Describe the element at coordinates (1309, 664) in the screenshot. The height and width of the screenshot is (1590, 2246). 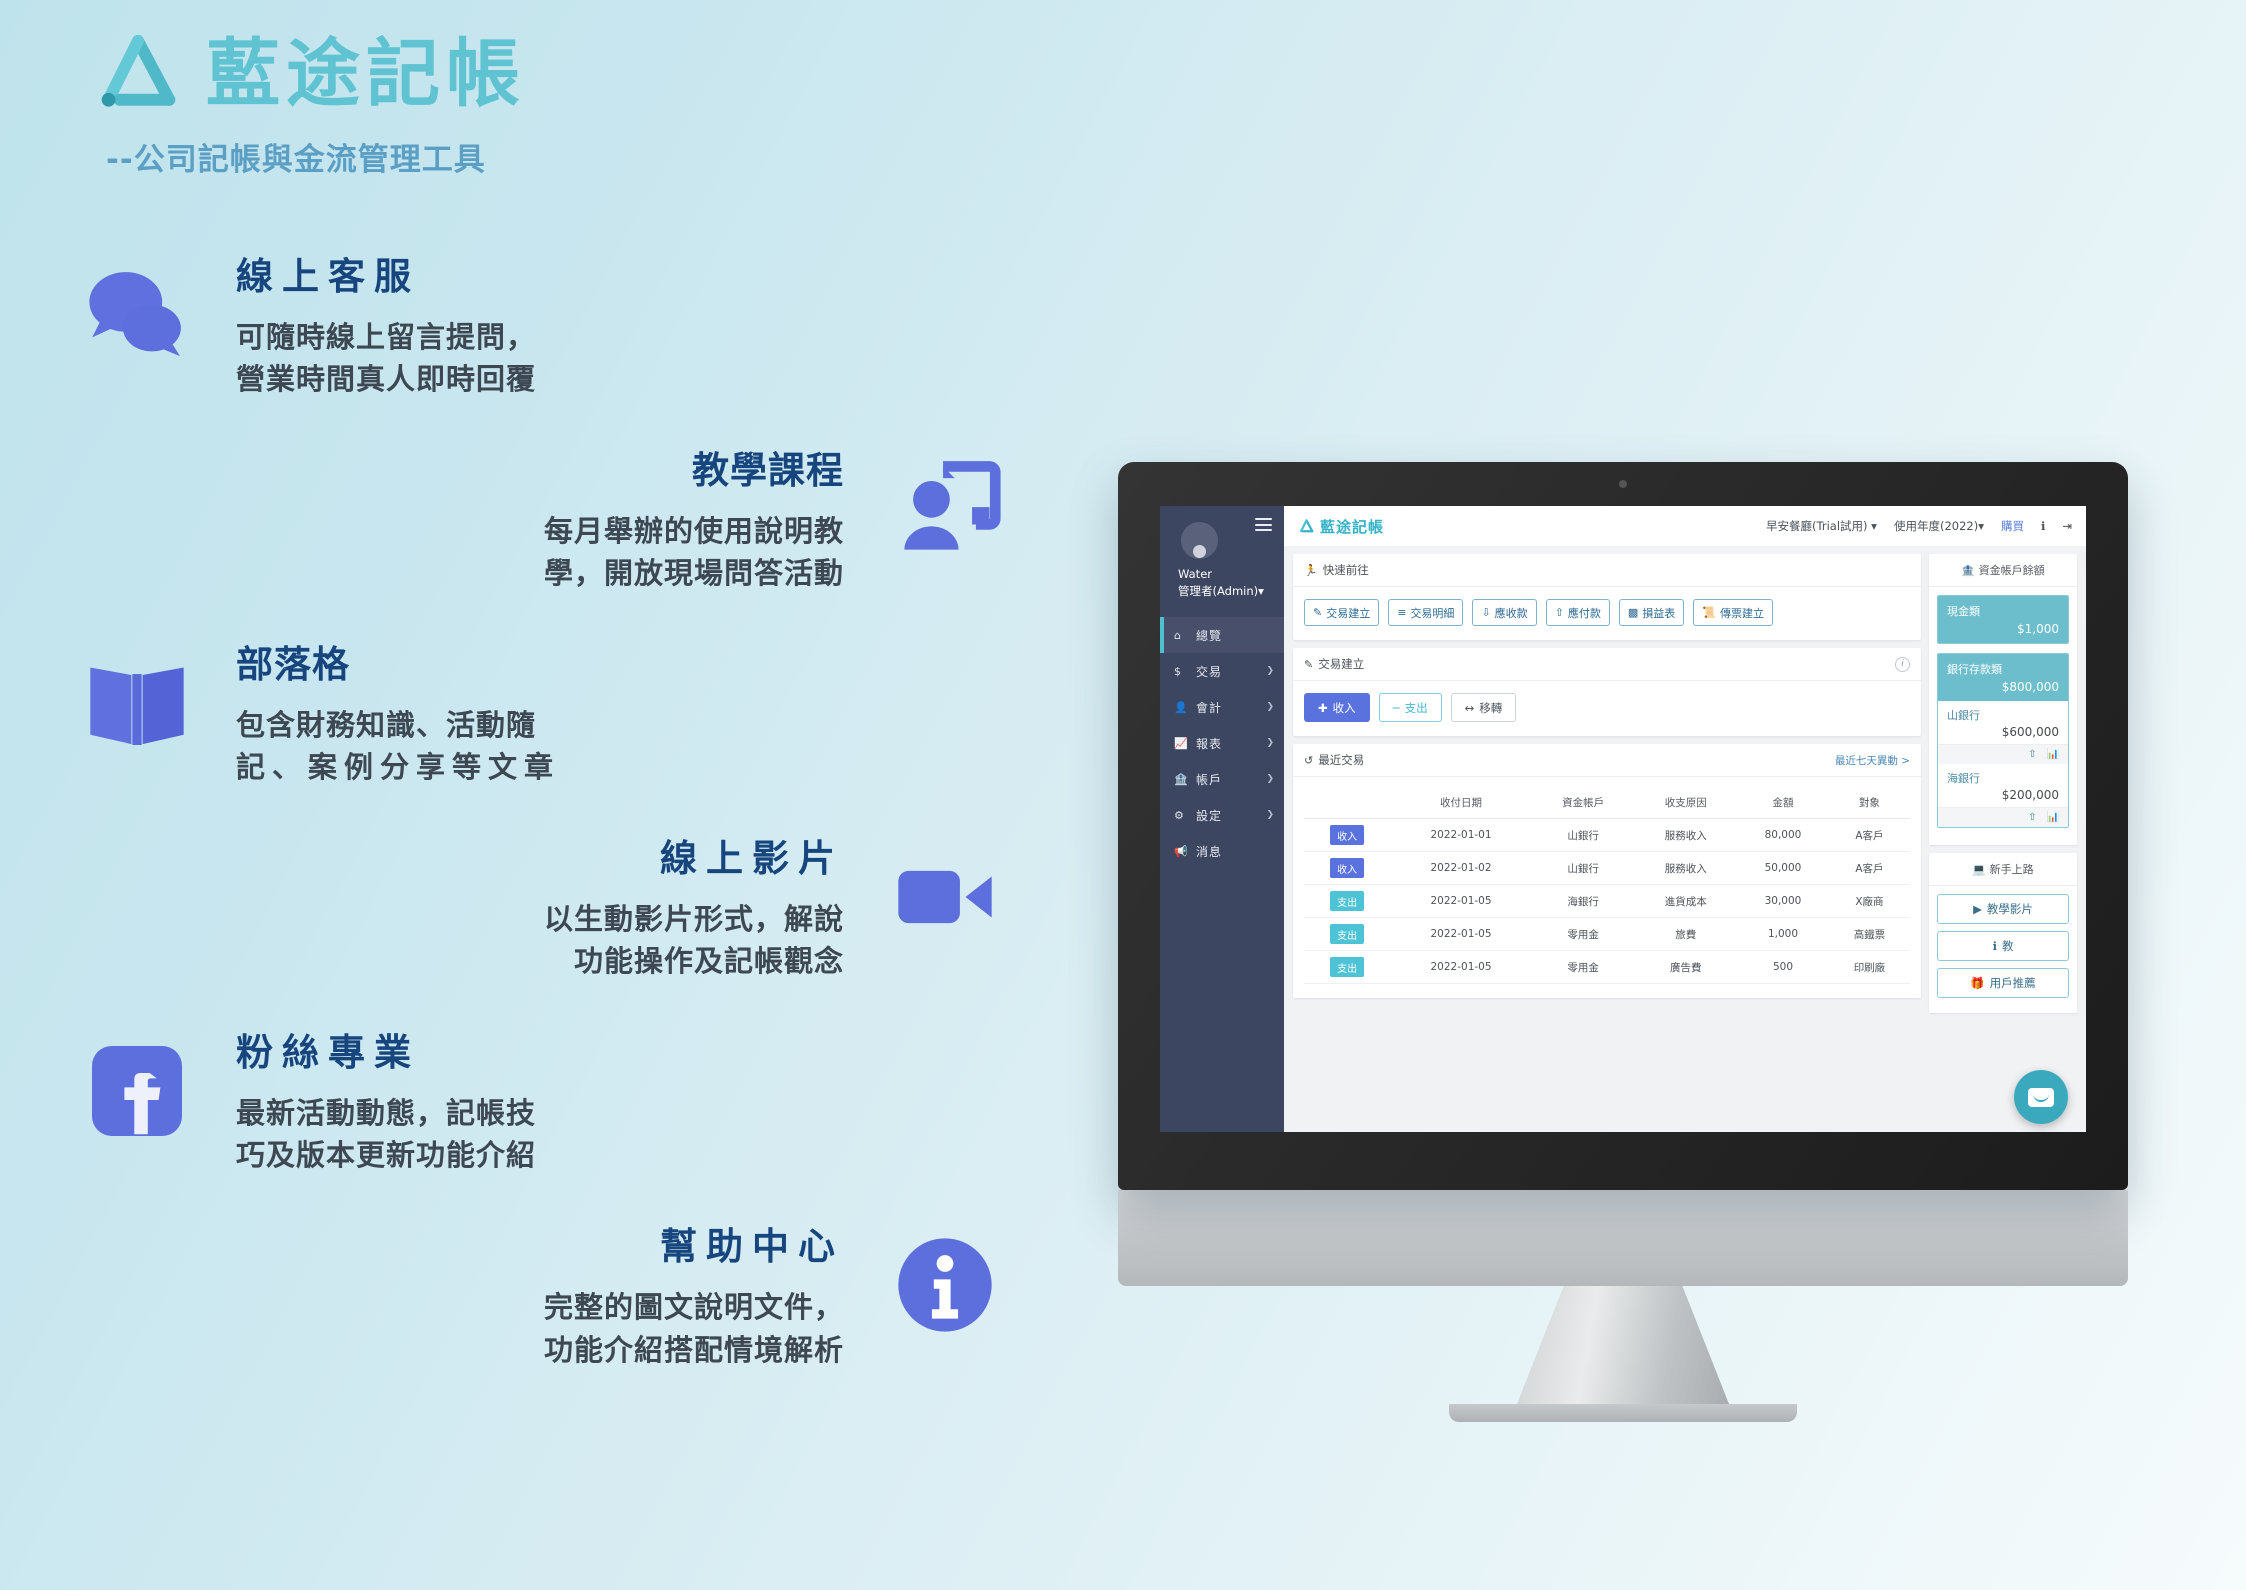
I see `pencil-icon: ✎` at that location.